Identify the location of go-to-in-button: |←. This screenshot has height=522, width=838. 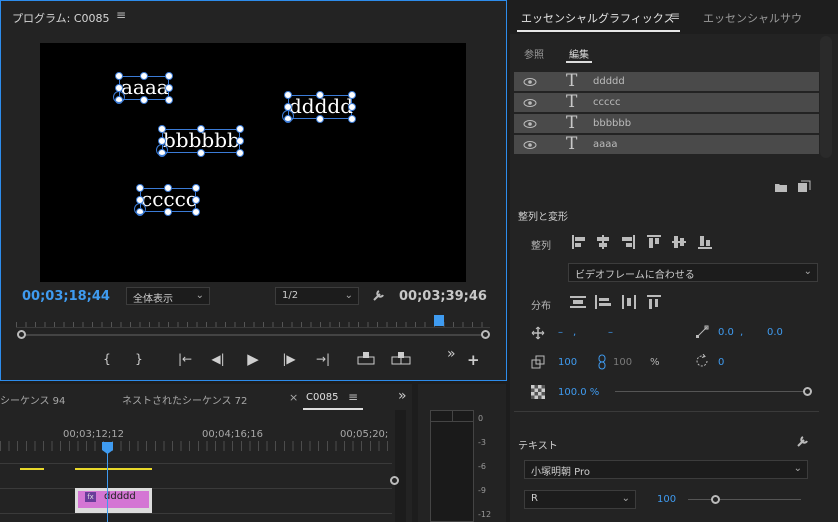
(185, 359).